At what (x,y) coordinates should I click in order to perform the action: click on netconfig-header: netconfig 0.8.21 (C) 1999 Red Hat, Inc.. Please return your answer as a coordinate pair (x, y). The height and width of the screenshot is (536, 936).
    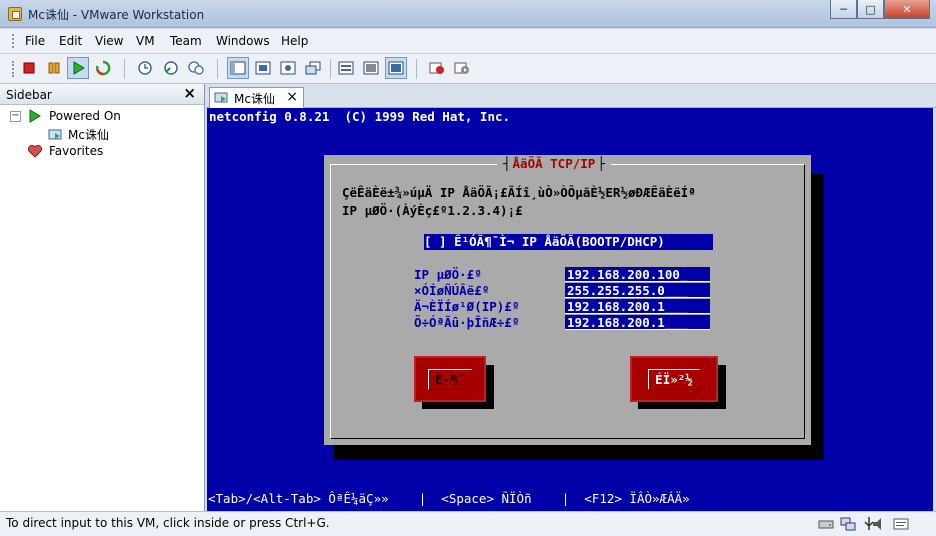
    Looking at the image, I should click on (360, 116).